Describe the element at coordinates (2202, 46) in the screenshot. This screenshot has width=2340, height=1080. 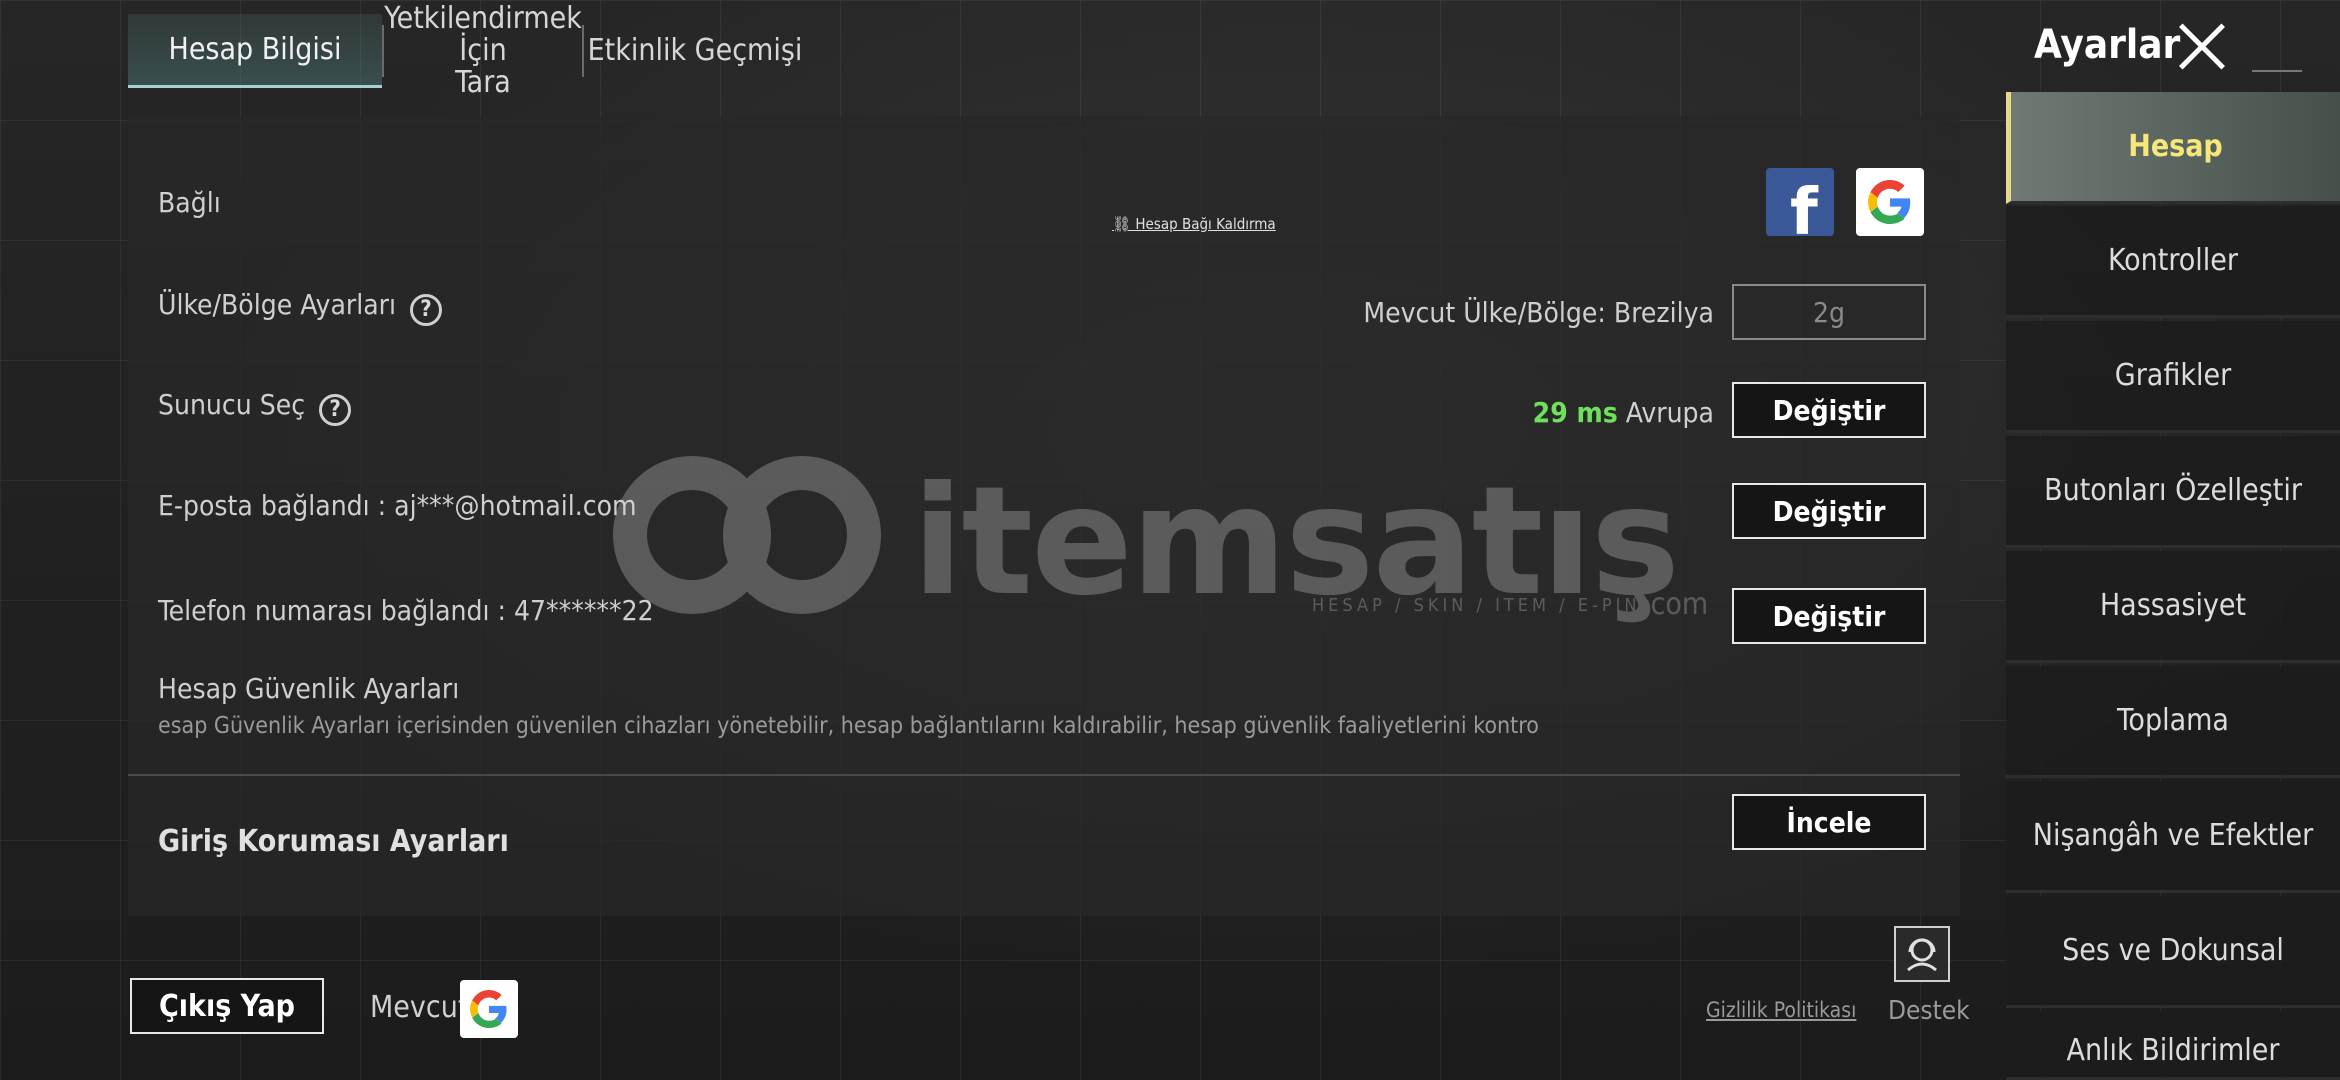
I see `close-icon` at that location.